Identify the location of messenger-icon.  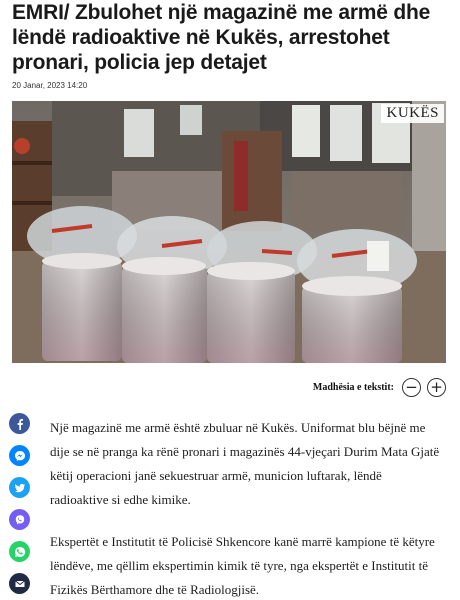
(19, 455).